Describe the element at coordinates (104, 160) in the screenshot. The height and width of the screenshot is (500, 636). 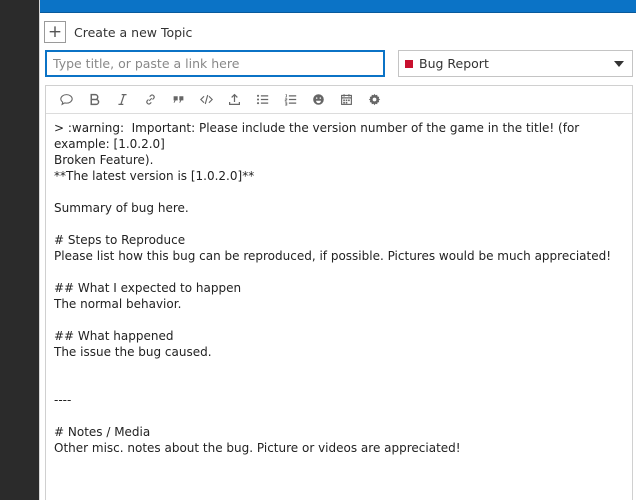
I see `editor-line: Broken Feature).` at that location.